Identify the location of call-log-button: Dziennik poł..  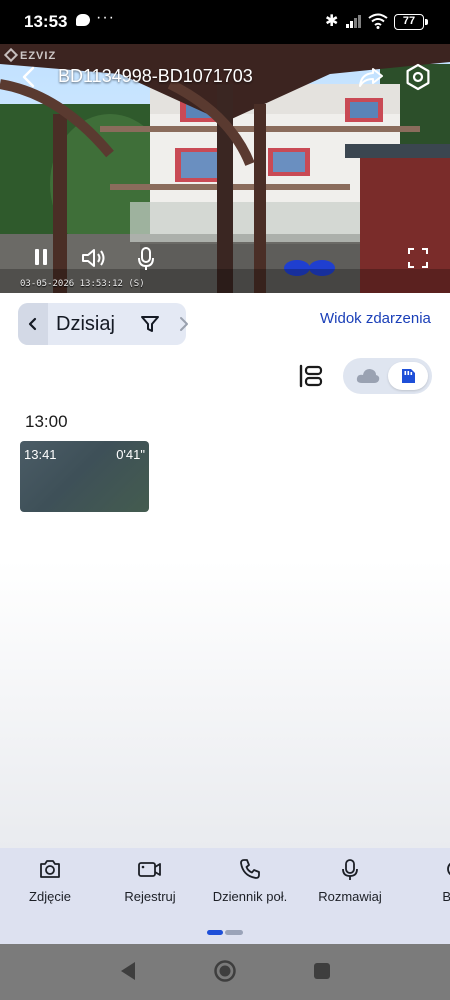
(250, 888).